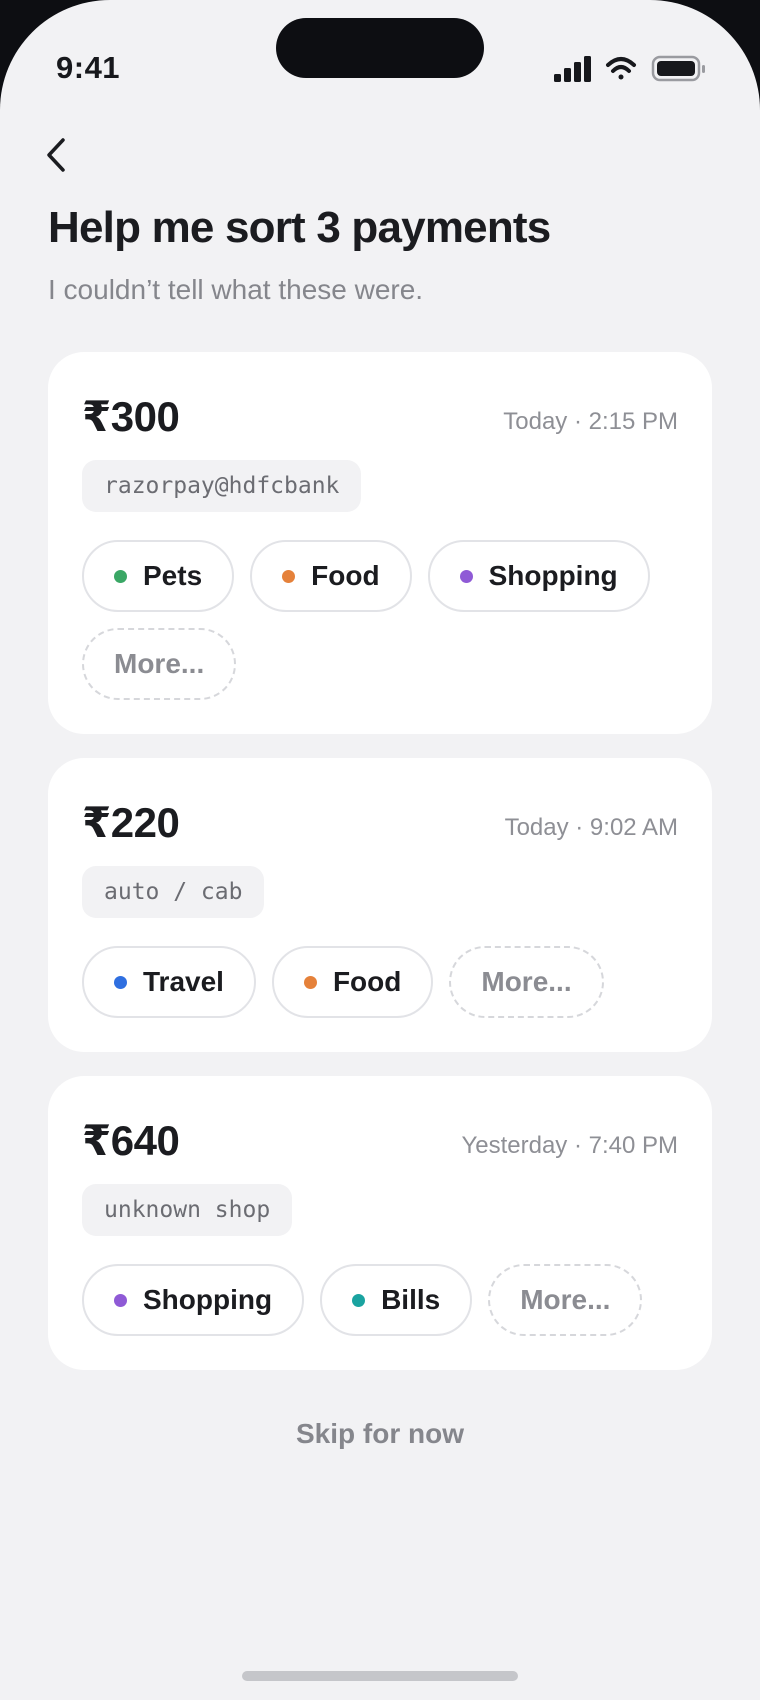  Describe the element at coordinates (183, 981) in the screenshot. I see `category-chip-label: Travel` at that location.